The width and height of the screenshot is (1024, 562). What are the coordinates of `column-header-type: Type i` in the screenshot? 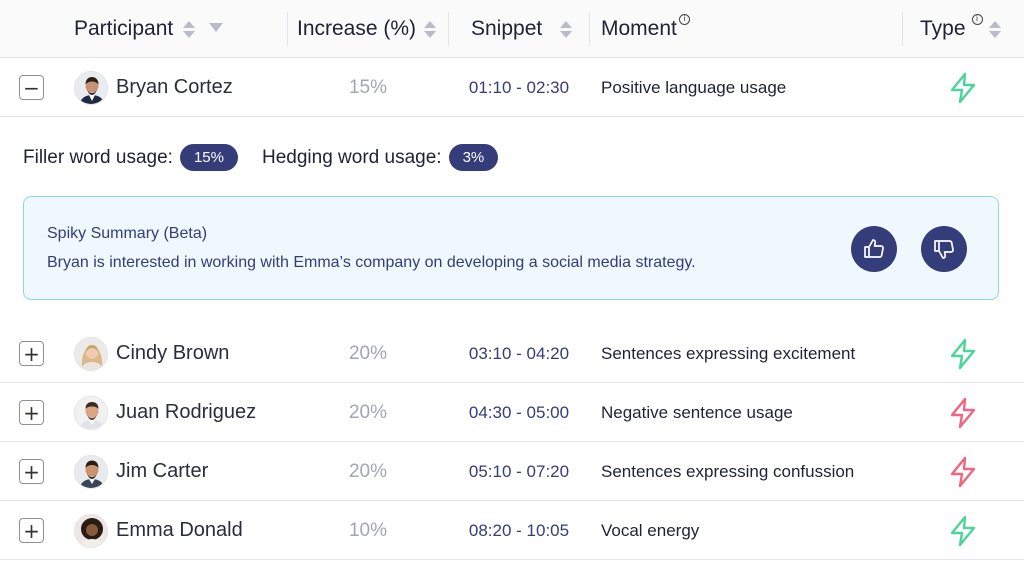 It's located at (960, 29).